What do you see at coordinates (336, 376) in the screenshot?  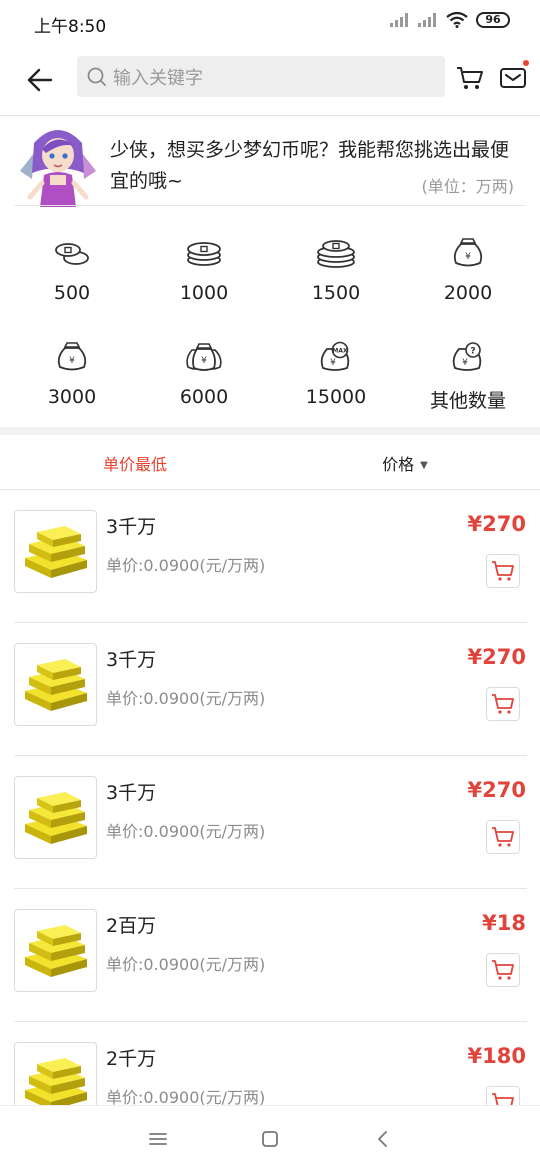 I see `amount-option-15000: MAX ¥ 15000` at bounding box center [336, 376].